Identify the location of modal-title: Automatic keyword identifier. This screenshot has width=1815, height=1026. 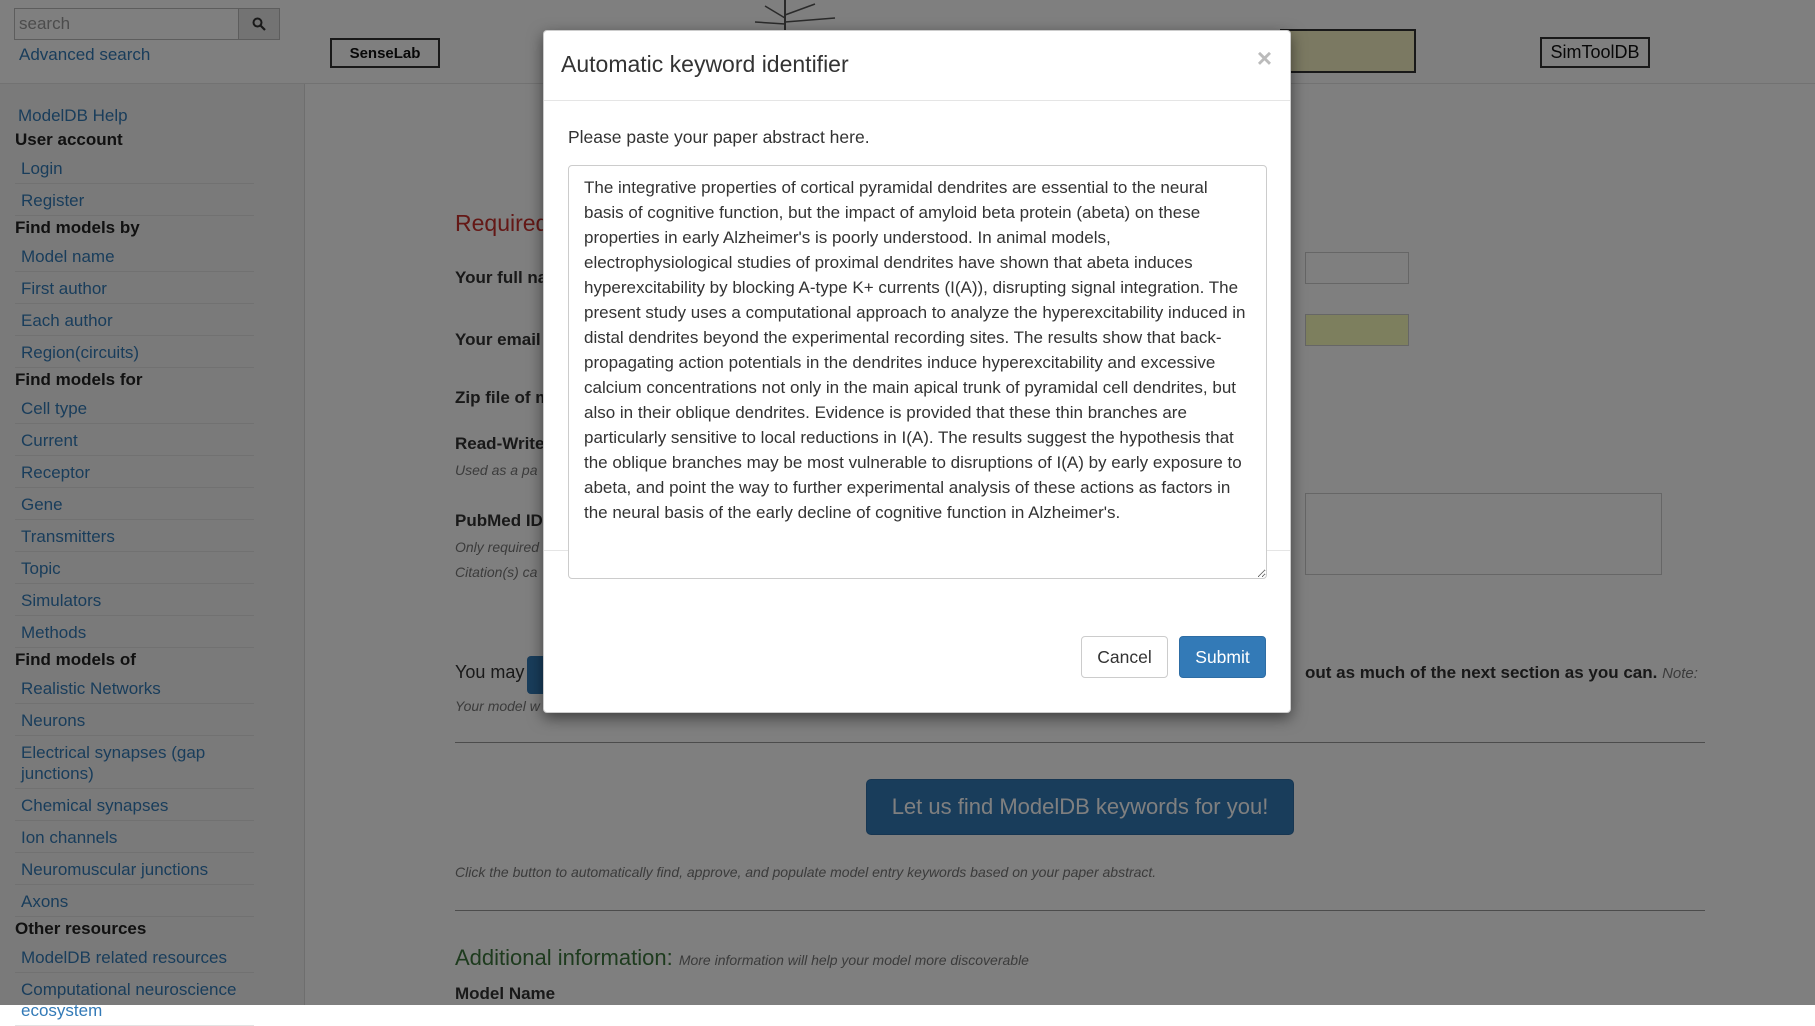
(705, 64).